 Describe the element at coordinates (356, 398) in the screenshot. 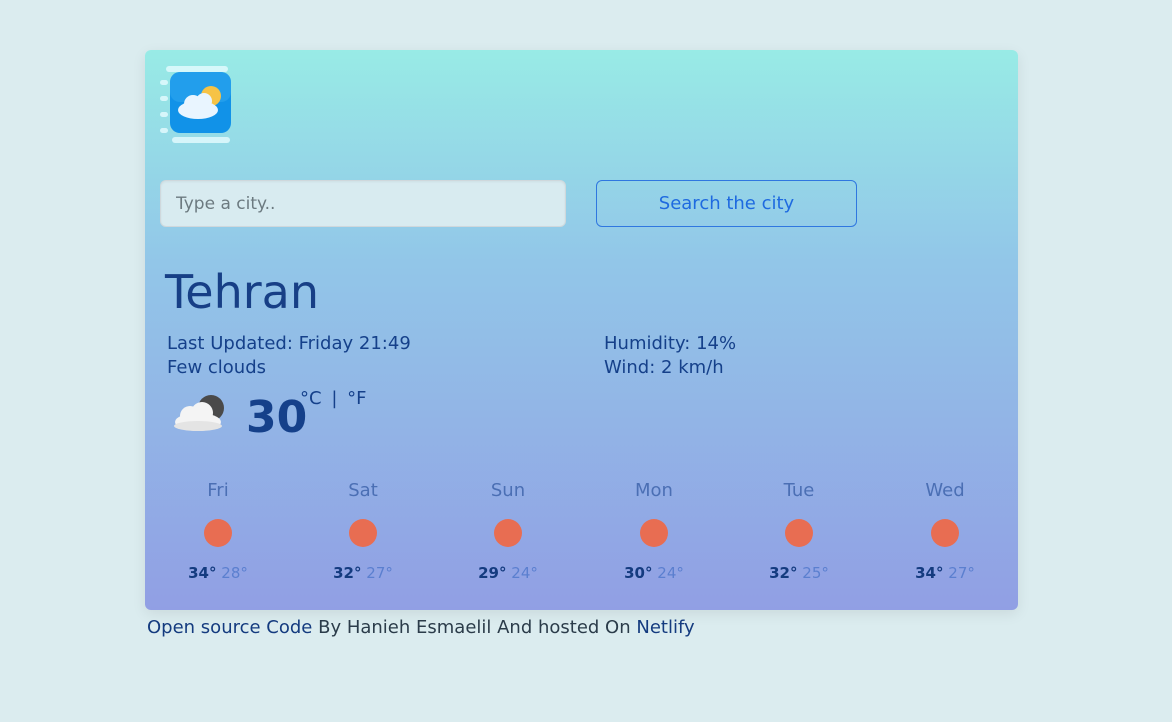

I see `fahrenheit-link: °F` at that location.